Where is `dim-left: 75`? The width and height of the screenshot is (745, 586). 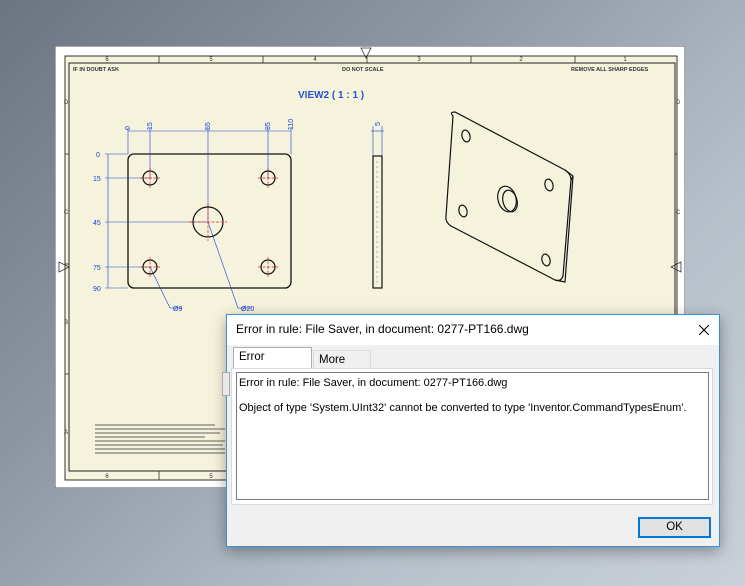
dim-left: 75 is located at coordinates (97, 268).